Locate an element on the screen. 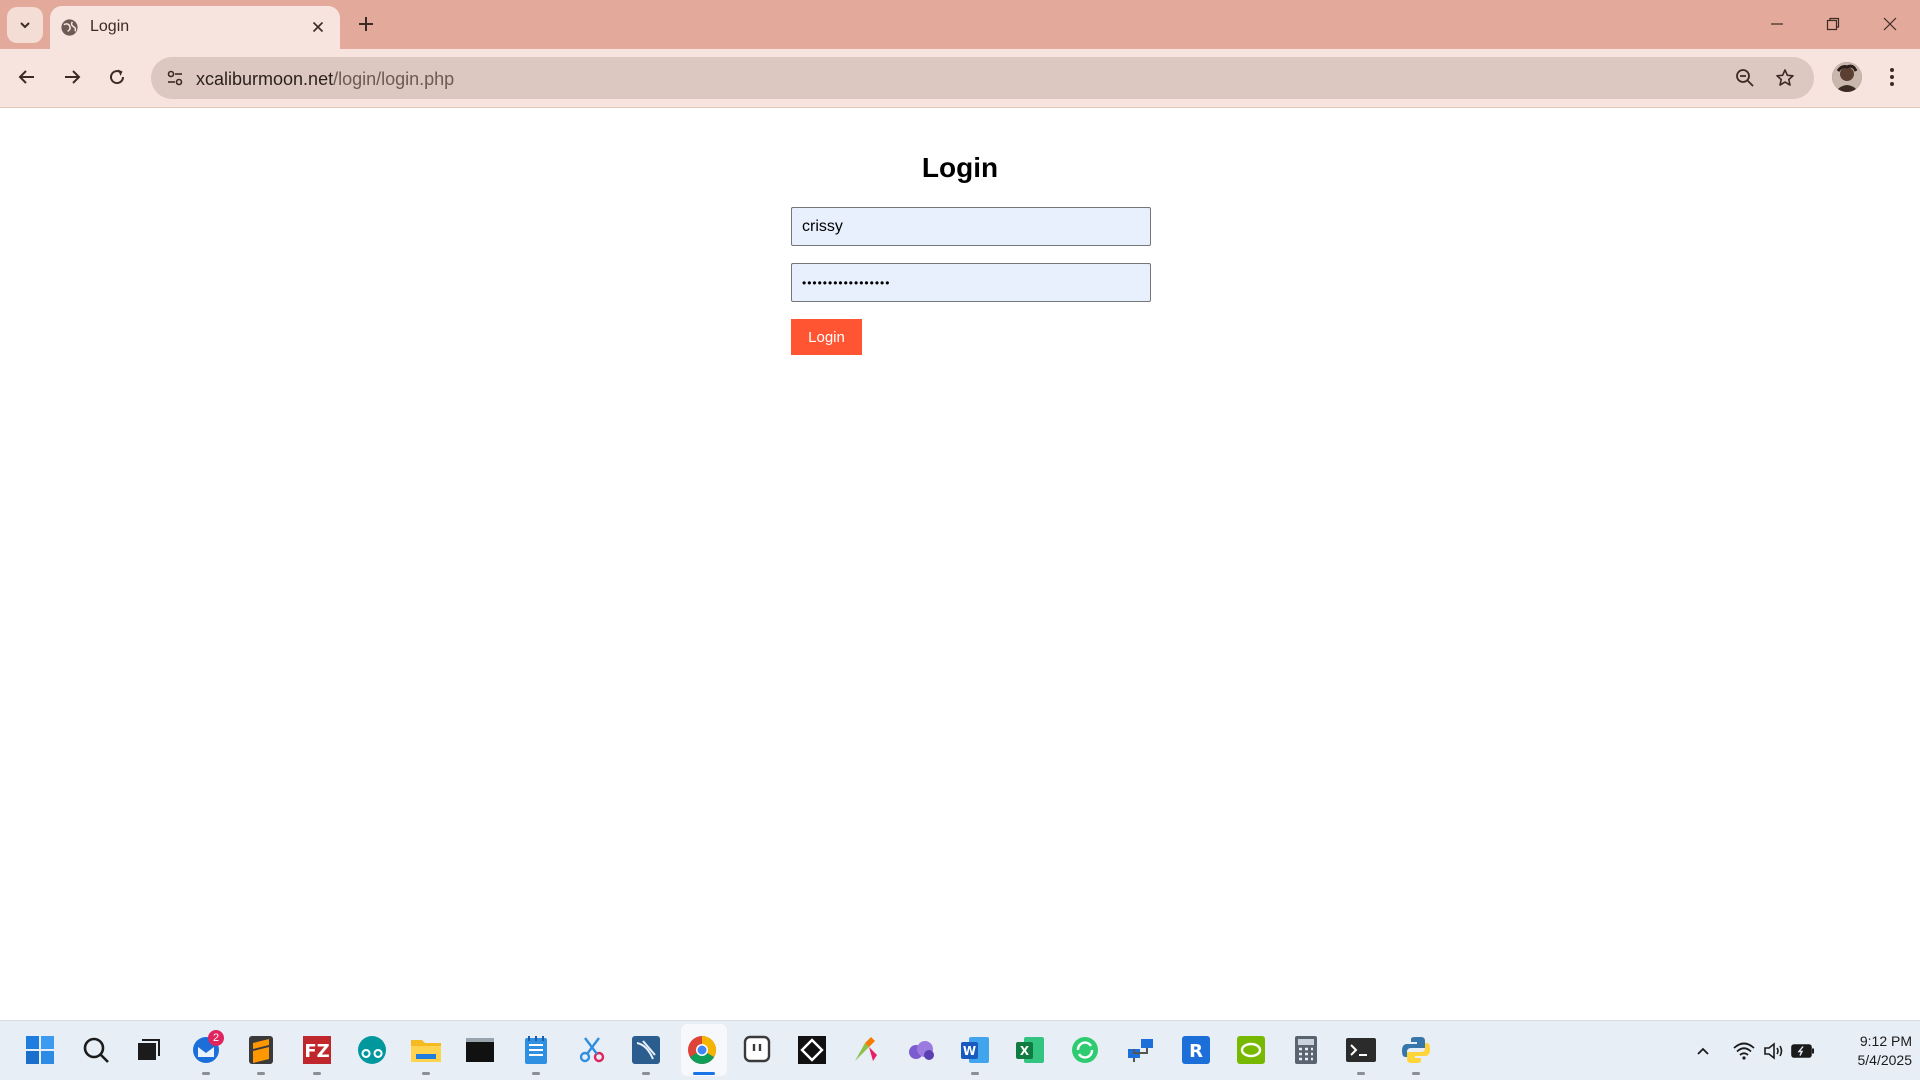 The width and height of the screenshot is (1920, 1080). taskbar-app-chrome is located at coordinates (702, 1050).